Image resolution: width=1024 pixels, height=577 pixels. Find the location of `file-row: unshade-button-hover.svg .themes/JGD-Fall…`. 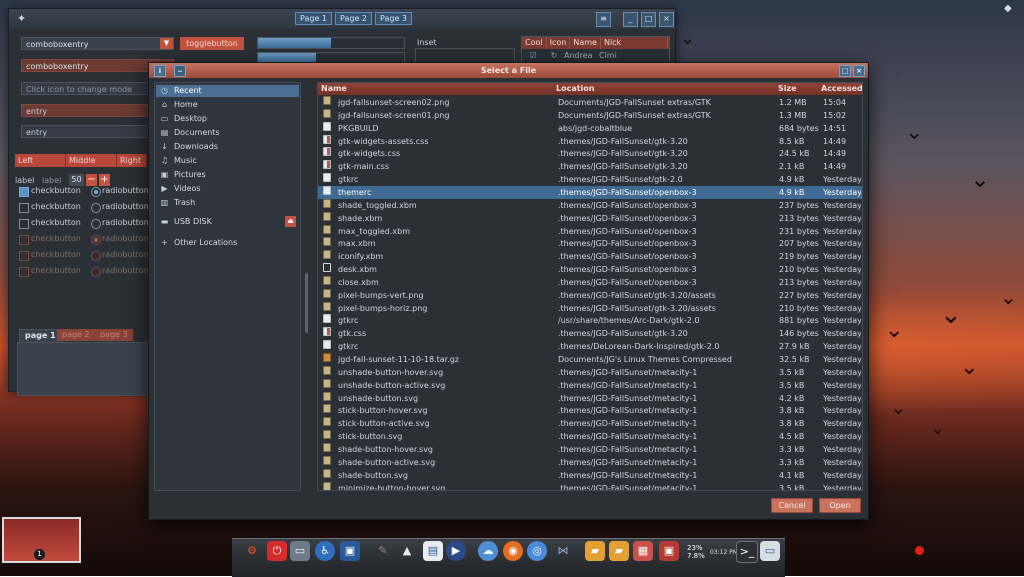

file-row: unshade-button-hover.svg .themes/JGD-Fall… is located at coordinates (590, 372).